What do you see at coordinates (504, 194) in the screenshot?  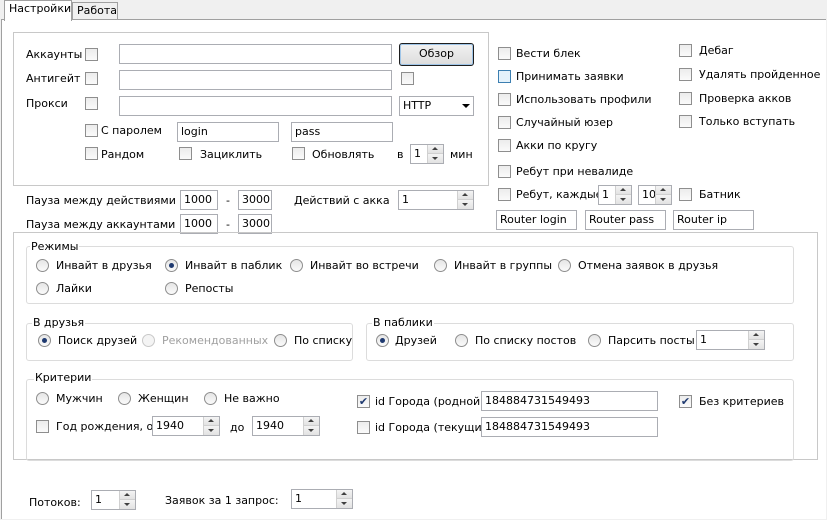 I see `reboot-every-checkbox` at bounding box center [504, 194].